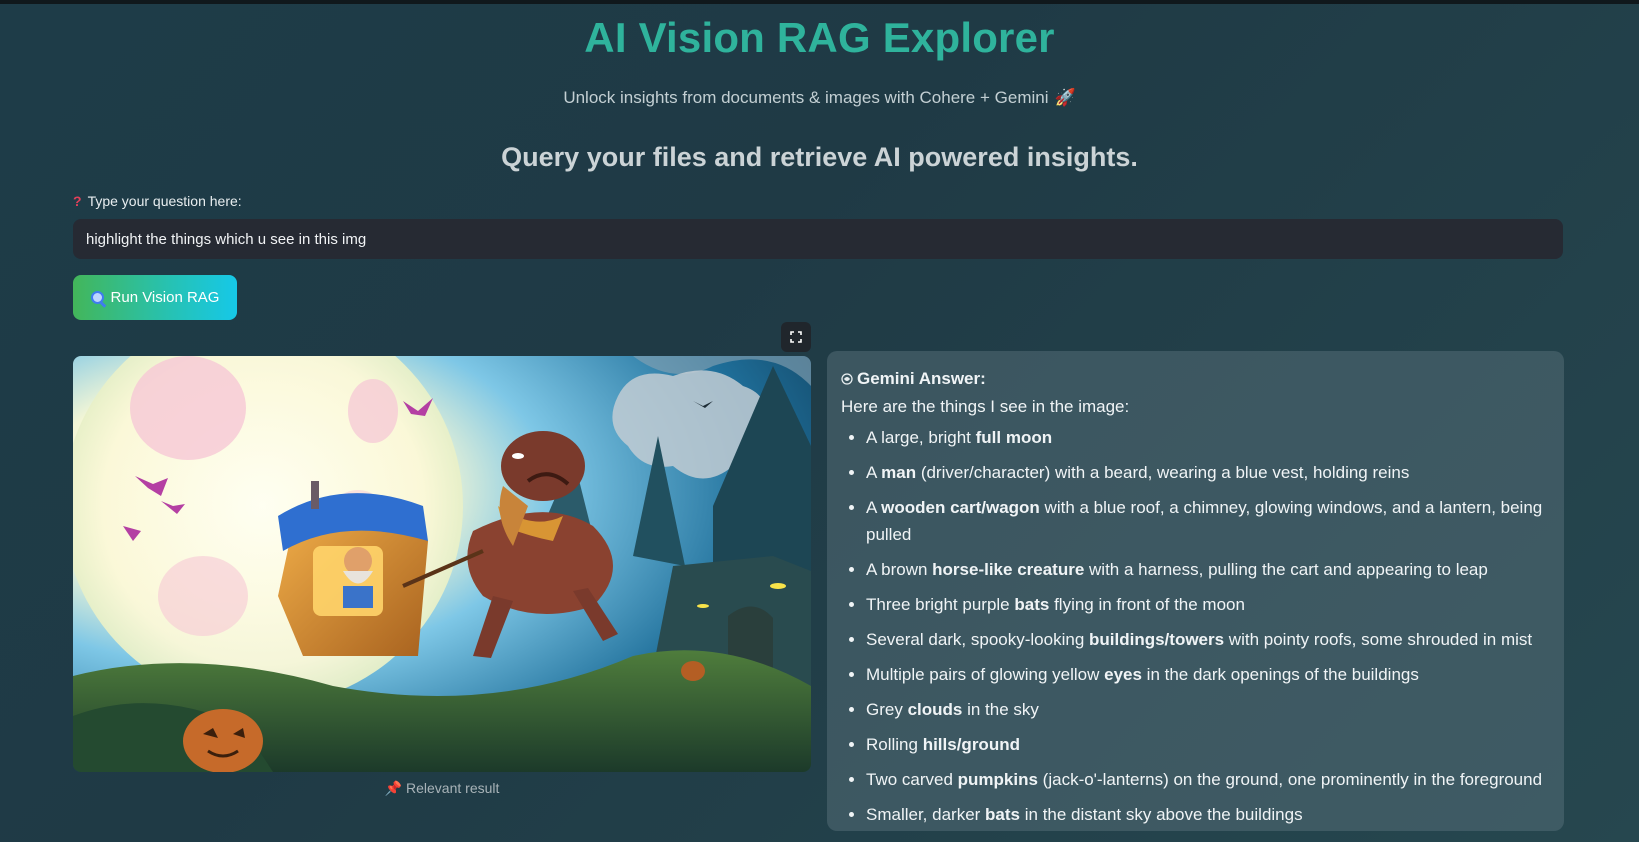 The width and height of the screenshot is (1639, 842). What do you see at coordinates (960, 507) in the screenshot?
I see `answer-item-keyword: wooden cart/wagon` at bounding box center [960, 507].